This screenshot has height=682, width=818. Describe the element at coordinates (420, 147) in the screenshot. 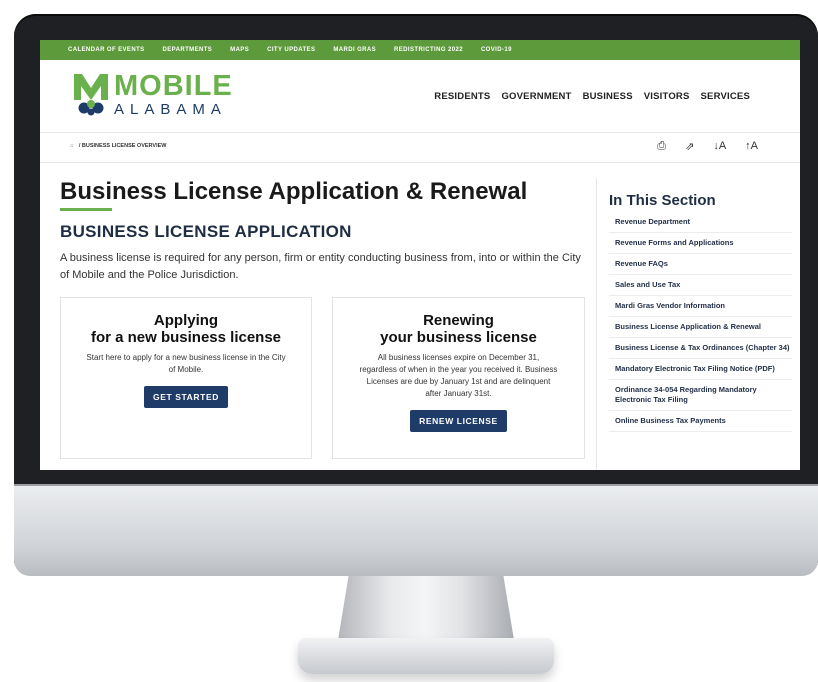

I see `breadcrumb-bar: ⌂ / BUSINESS LICENSE OVERVIEW ⎙ ⇗ ↓A ↑A` at that location.